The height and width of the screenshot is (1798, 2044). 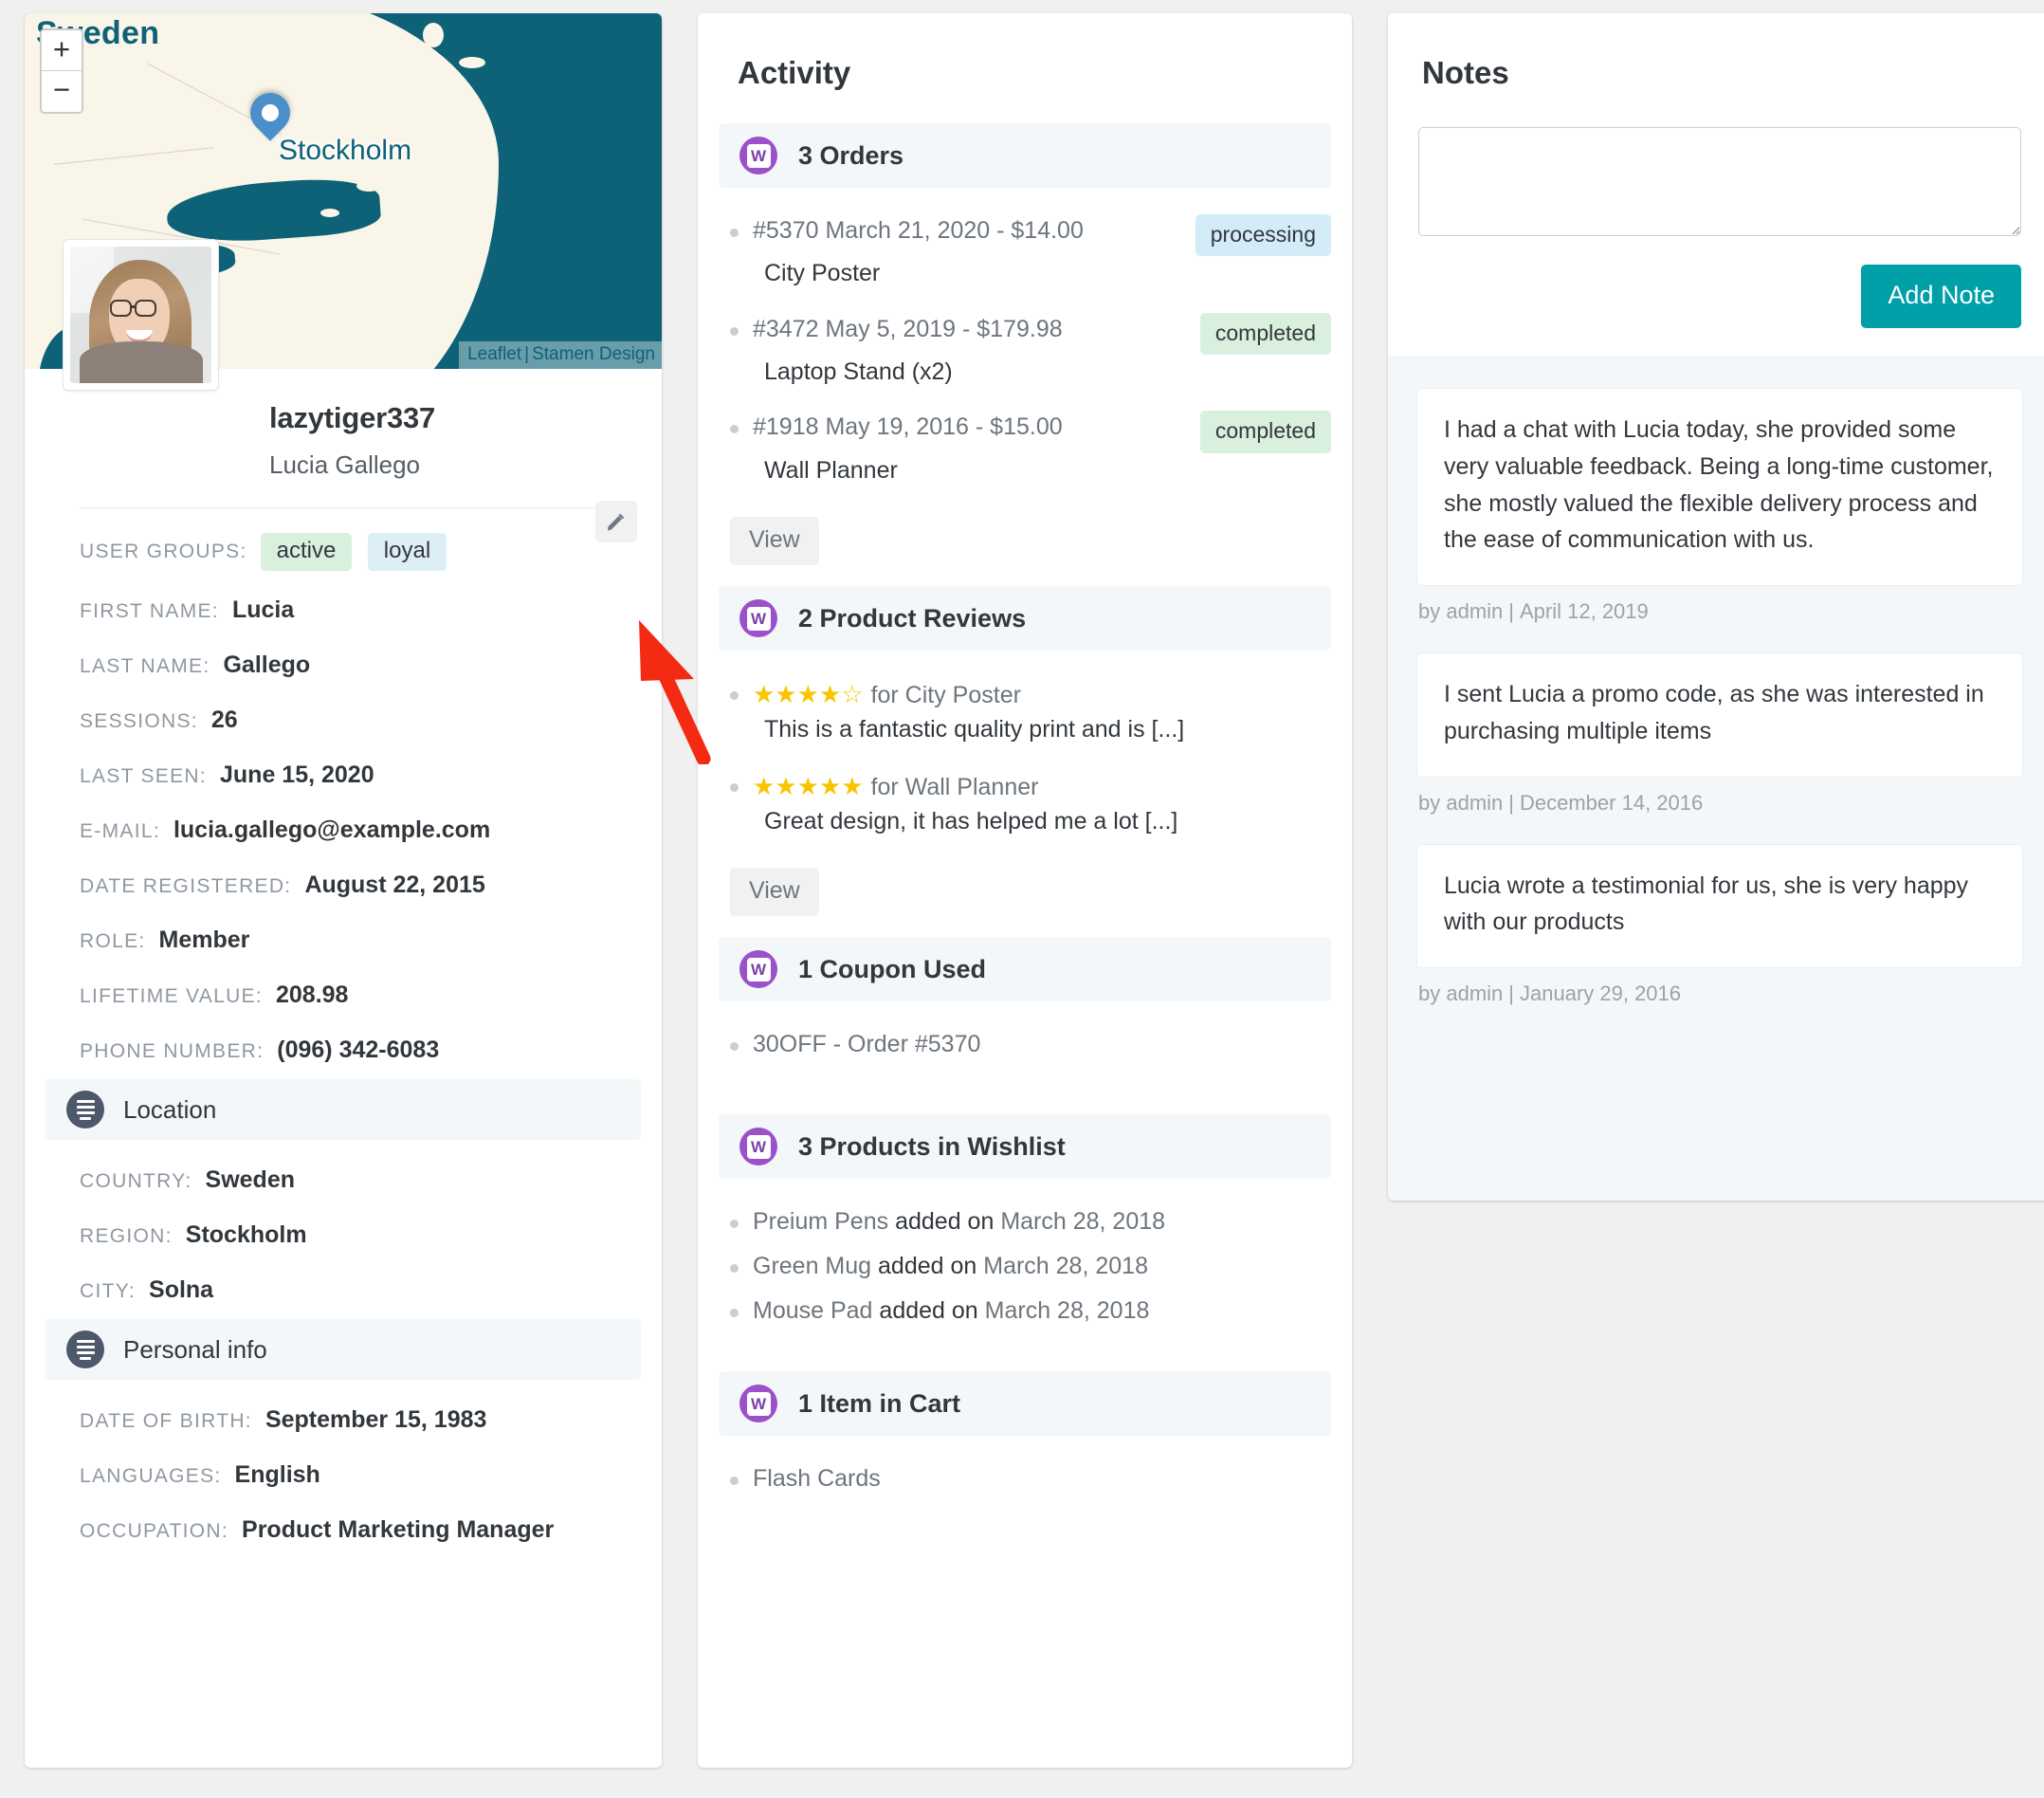 What do you see at coordinates (945, 695) in the screenshot?
I see `review-product: for City Poster` at bounding box center [945, 695].